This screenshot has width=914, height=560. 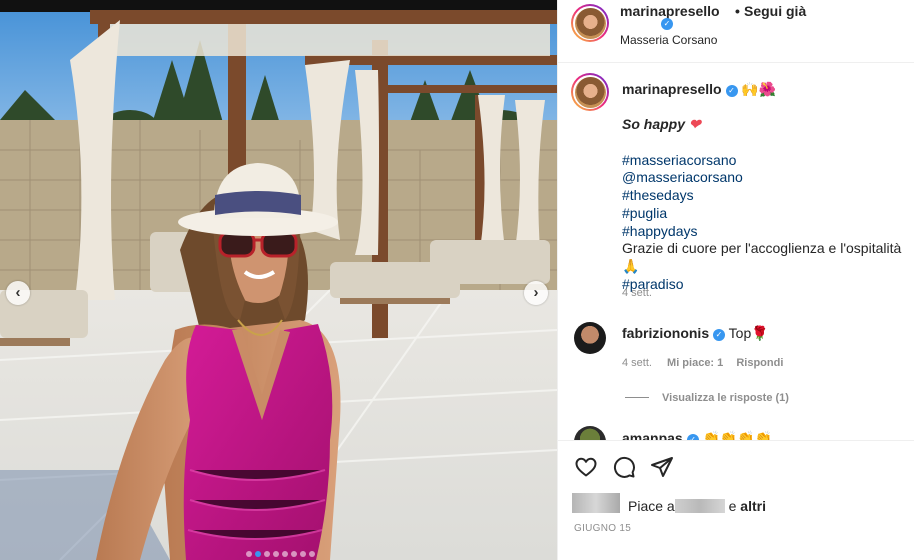 What do you see at coordinates (652, 435) in the screenshot?
I see `next-comment-author: amanpas` at bounding box center [652, 435].